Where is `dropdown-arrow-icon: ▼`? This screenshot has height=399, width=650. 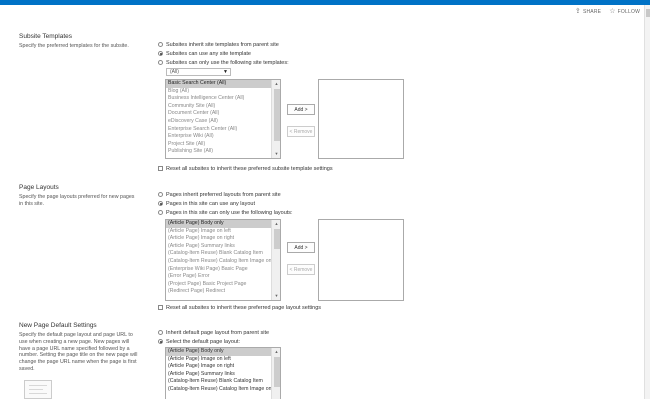
dropdown-arrow-icon: ▼ is located at coordinates (225, 72).